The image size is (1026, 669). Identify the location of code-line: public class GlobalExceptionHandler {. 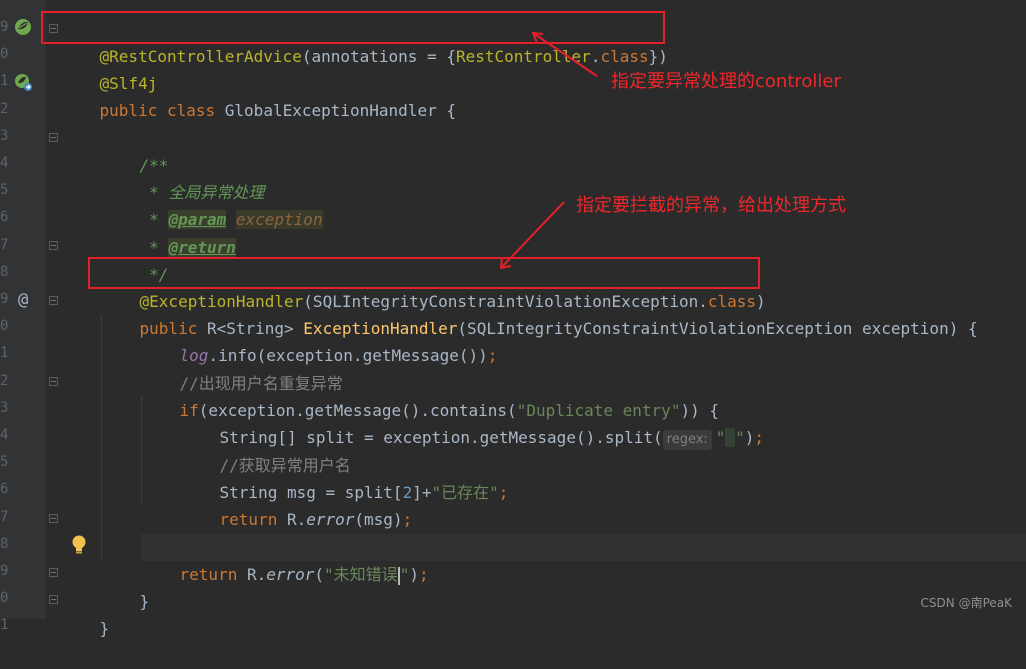
(277, 110).